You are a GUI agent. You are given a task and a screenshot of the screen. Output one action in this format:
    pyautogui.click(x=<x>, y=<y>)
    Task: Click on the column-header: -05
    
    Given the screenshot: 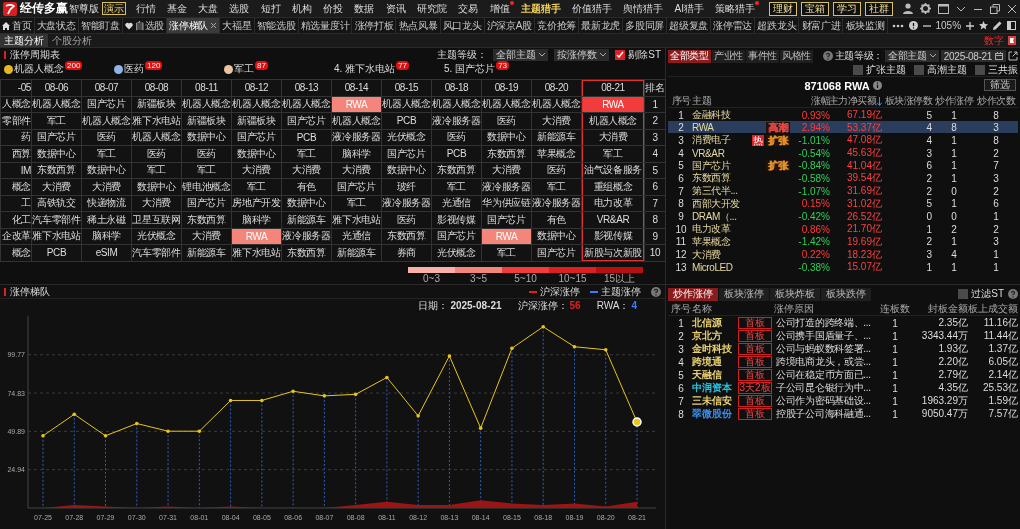 What is the action you would take?
    pyautogui.click(x=16, y=88)
    